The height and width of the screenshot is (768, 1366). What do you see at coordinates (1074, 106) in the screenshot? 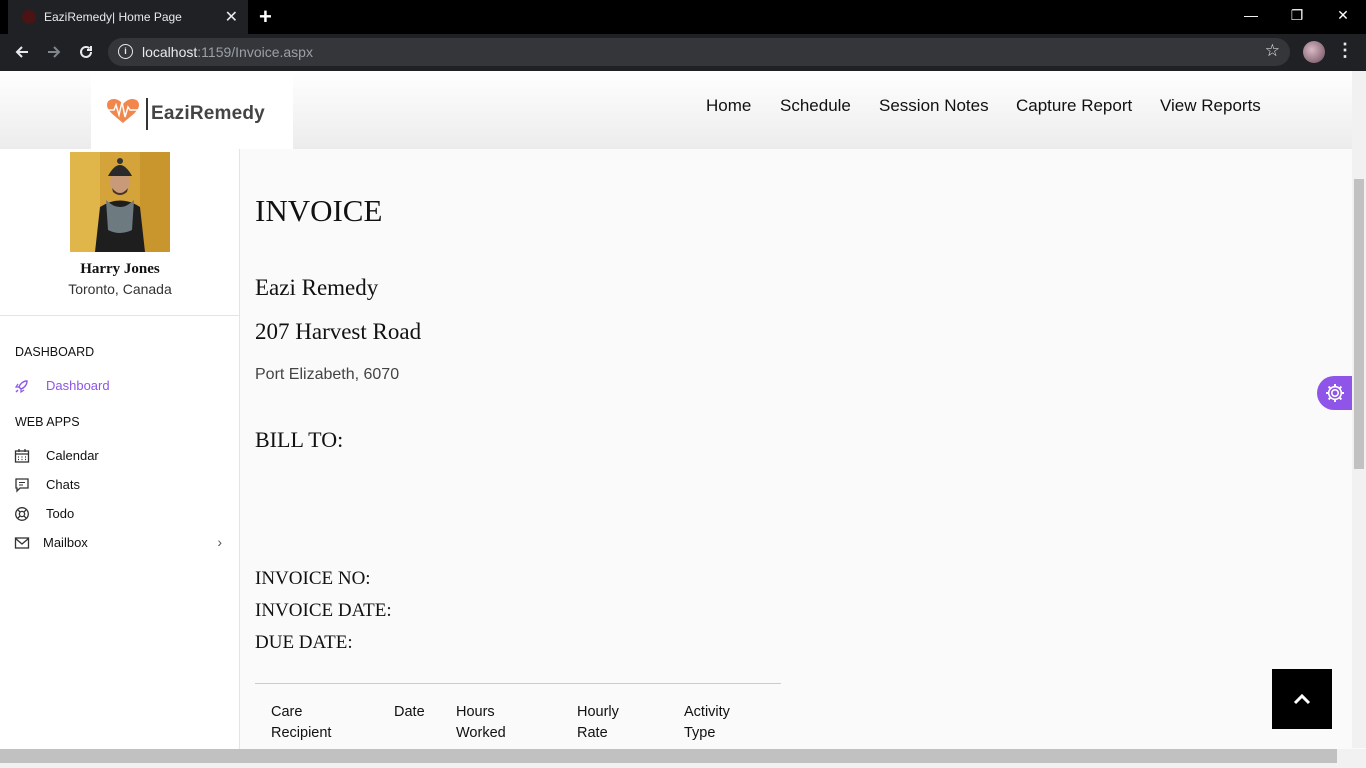
I see `nav-capture-report: Capture Report` at bounding box center [1074, 106].